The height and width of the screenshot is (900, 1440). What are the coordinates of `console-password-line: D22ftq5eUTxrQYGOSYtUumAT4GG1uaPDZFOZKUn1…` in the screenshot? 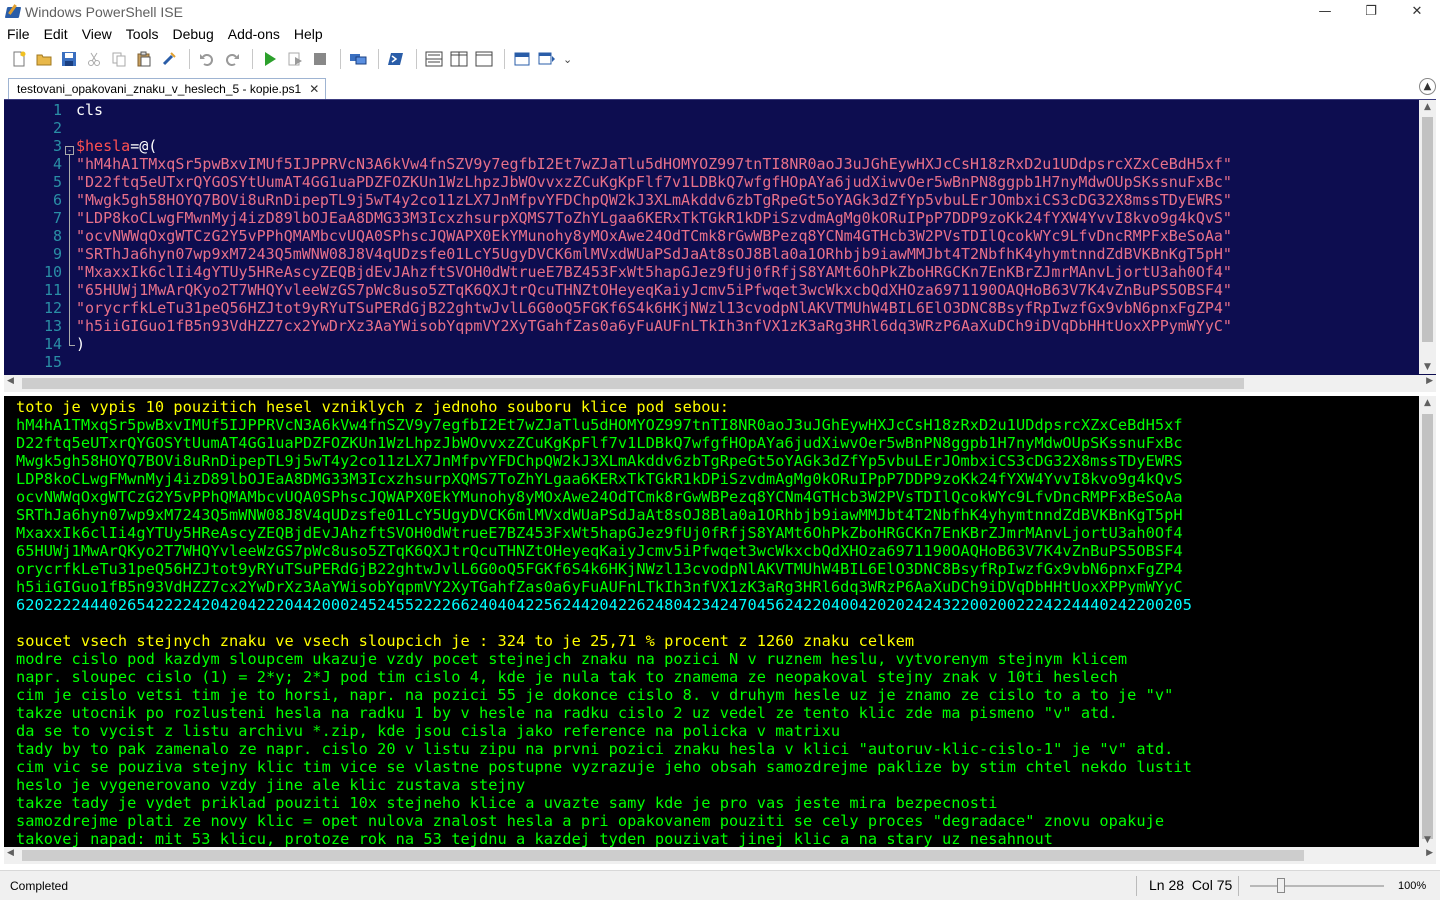 It's located at (599, 443).